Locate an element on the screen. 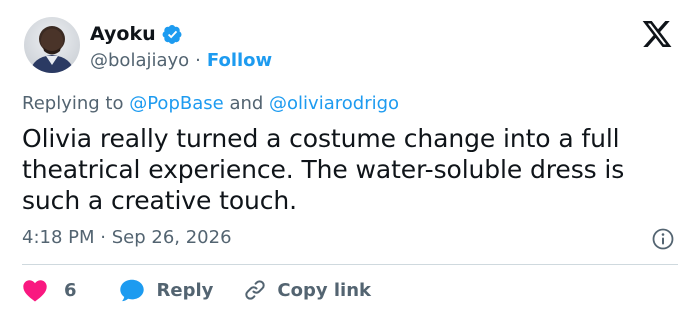  tweet-time: 4:18 PM is located at coordinates (58, 237).